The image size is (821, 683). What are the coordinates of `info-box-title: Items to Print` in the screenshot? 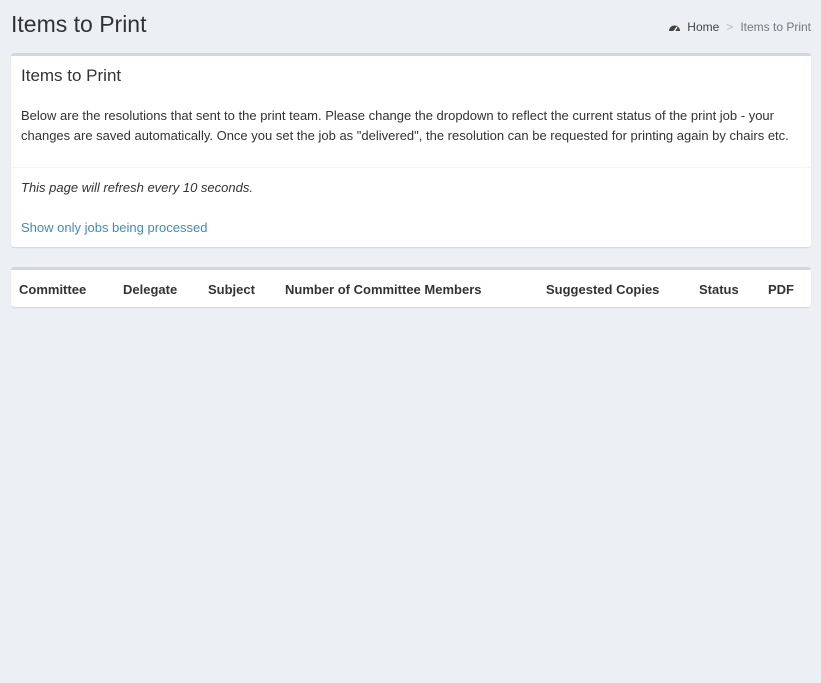 It's located at (71, 75).